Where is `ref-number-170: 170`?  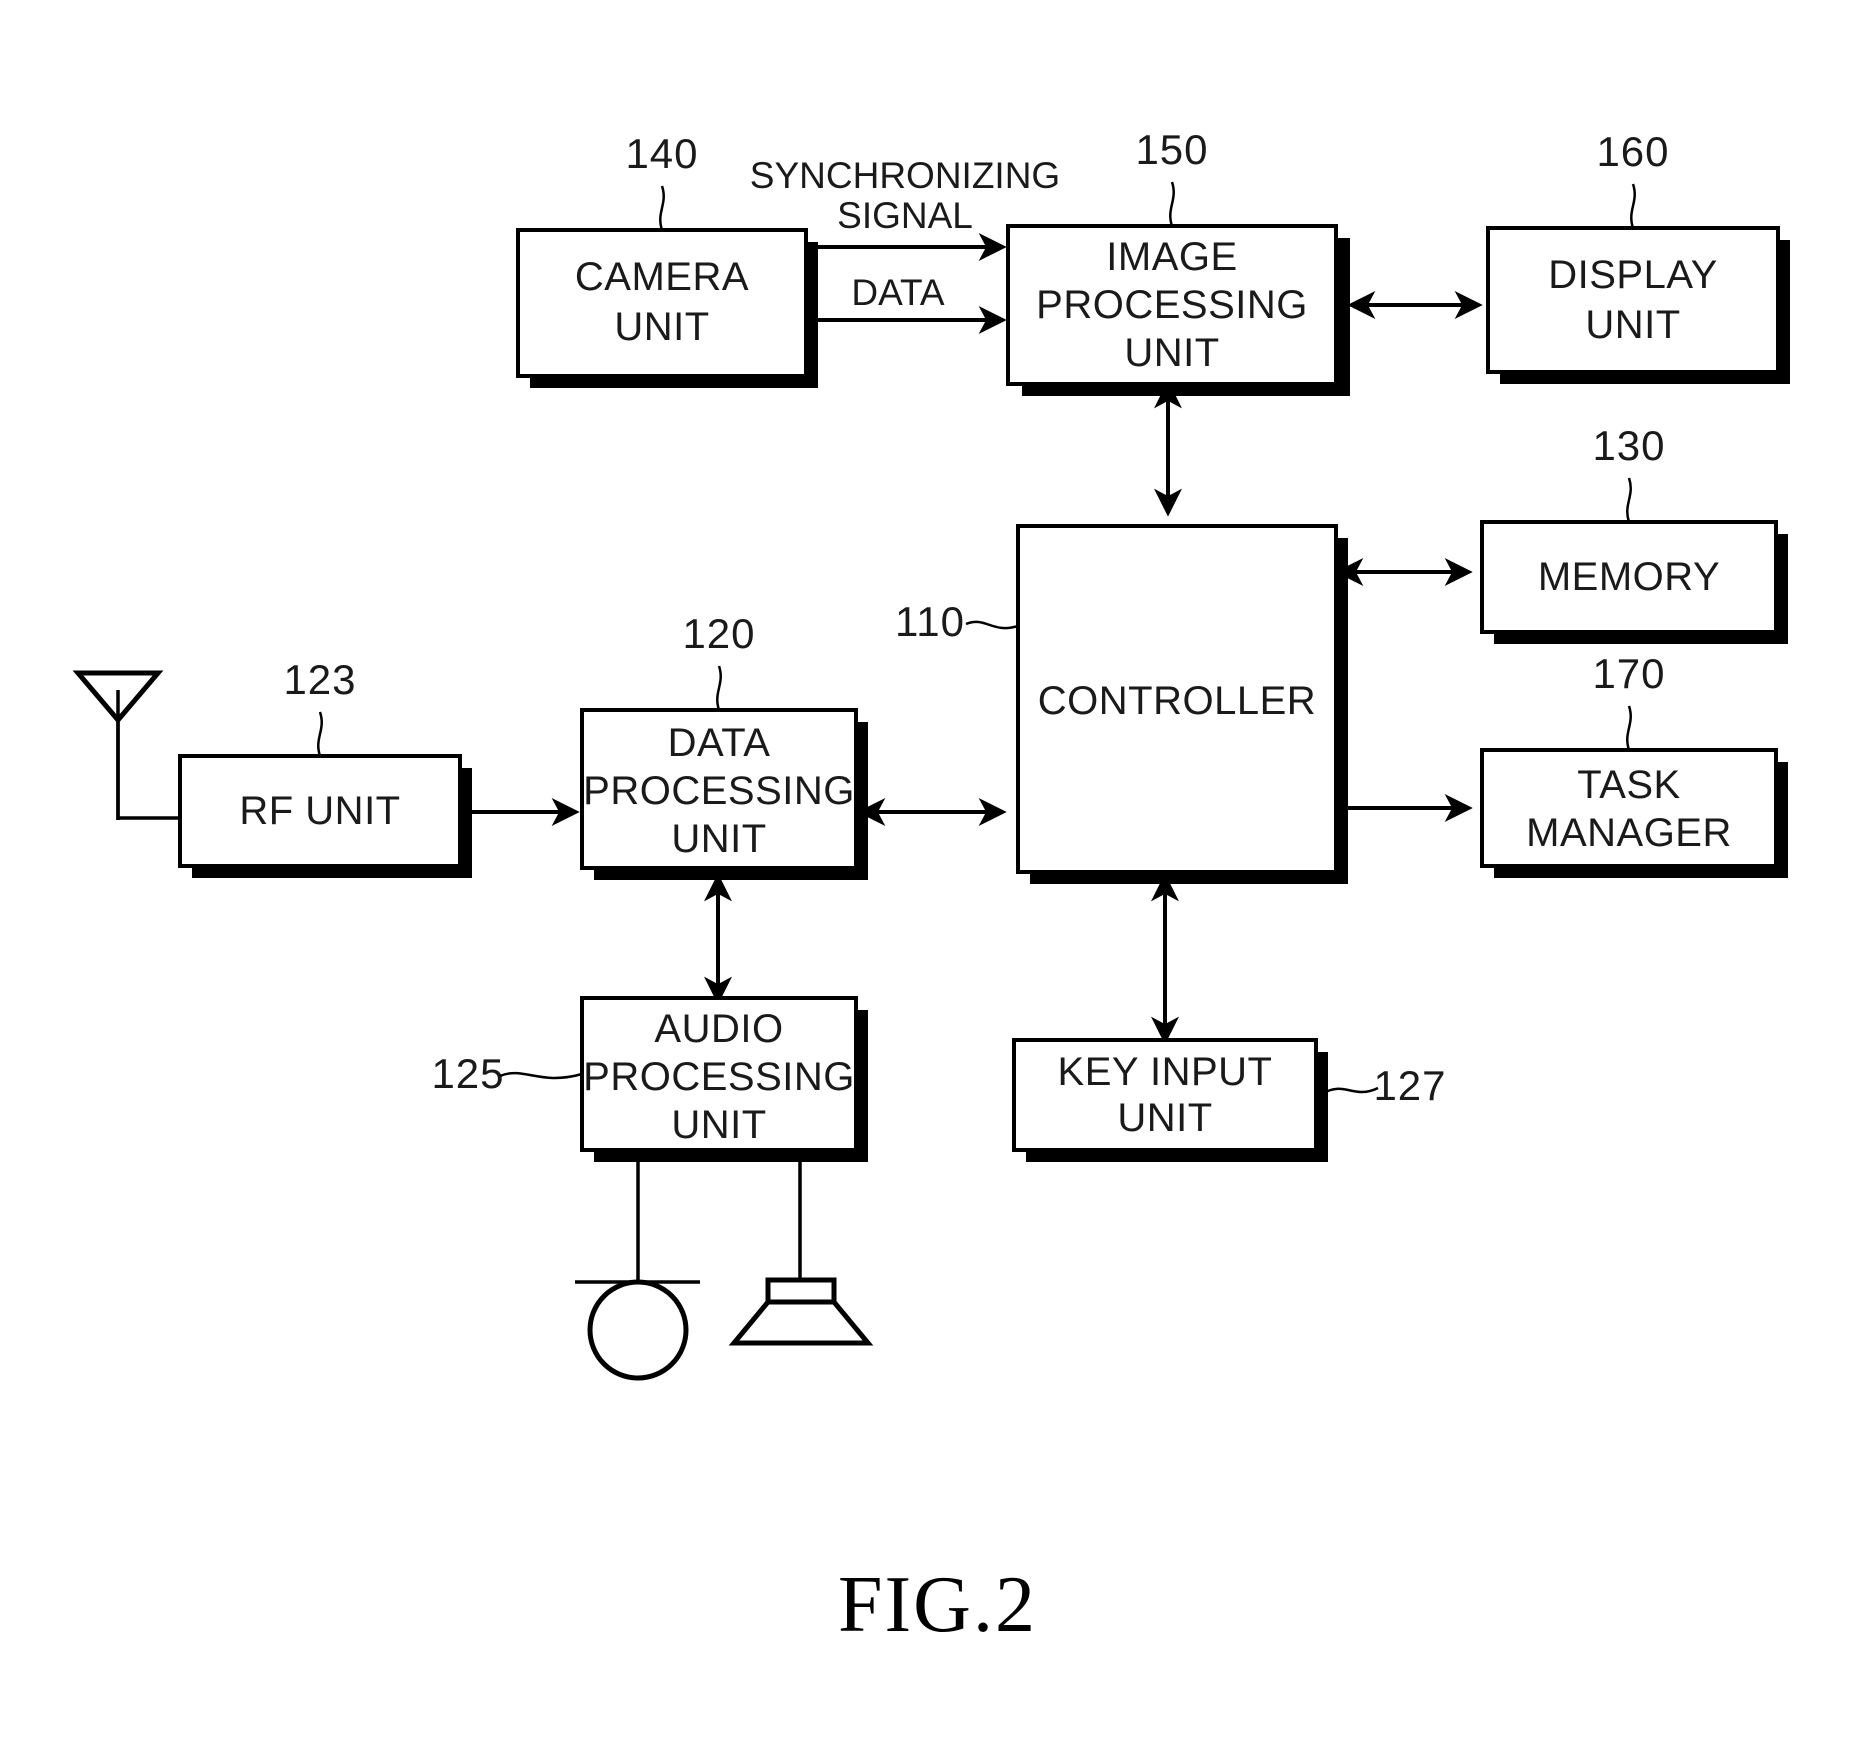 ref-number-170: 170 is located at coordinates (1628, 673).